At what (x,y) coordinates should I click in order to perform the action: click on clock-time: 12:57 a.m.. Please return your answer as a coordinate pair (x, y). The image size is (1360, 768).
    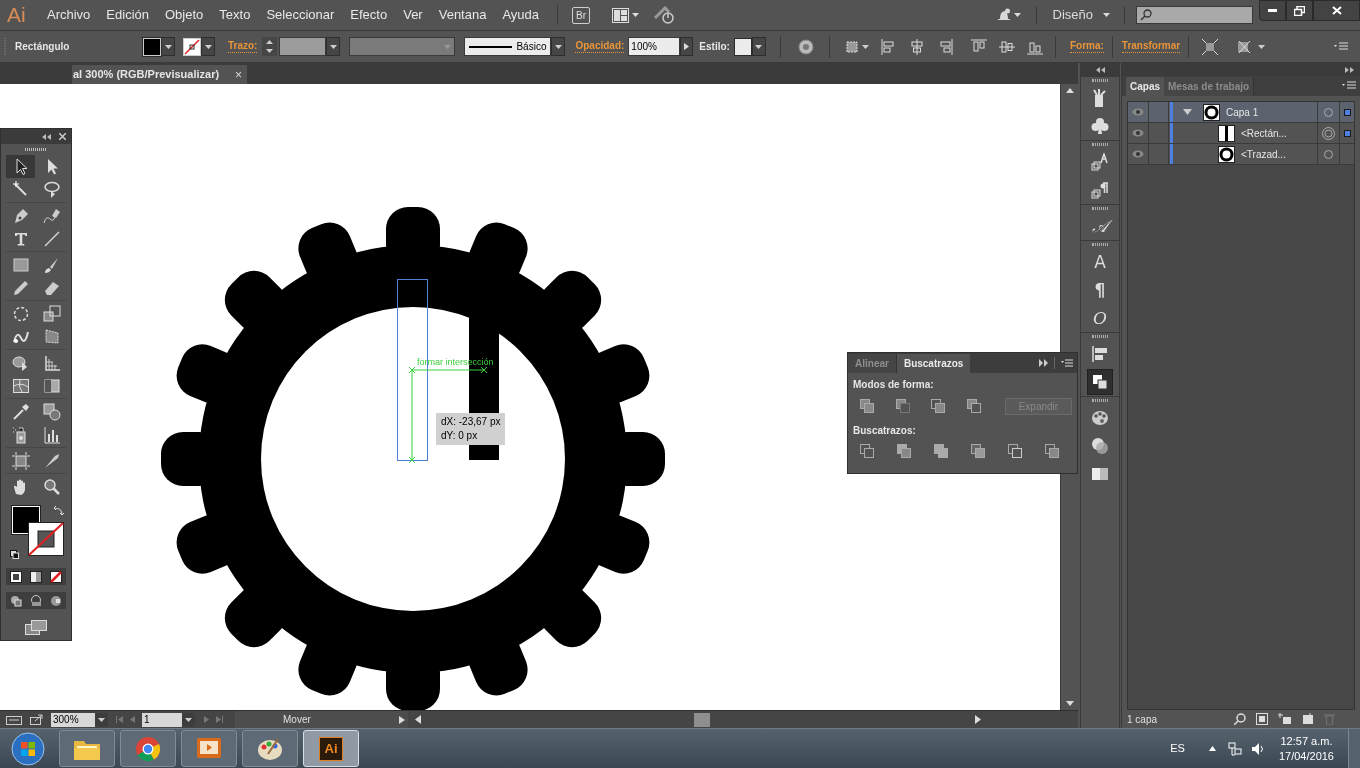
    Looking at the image, I should click on (1306, 741).